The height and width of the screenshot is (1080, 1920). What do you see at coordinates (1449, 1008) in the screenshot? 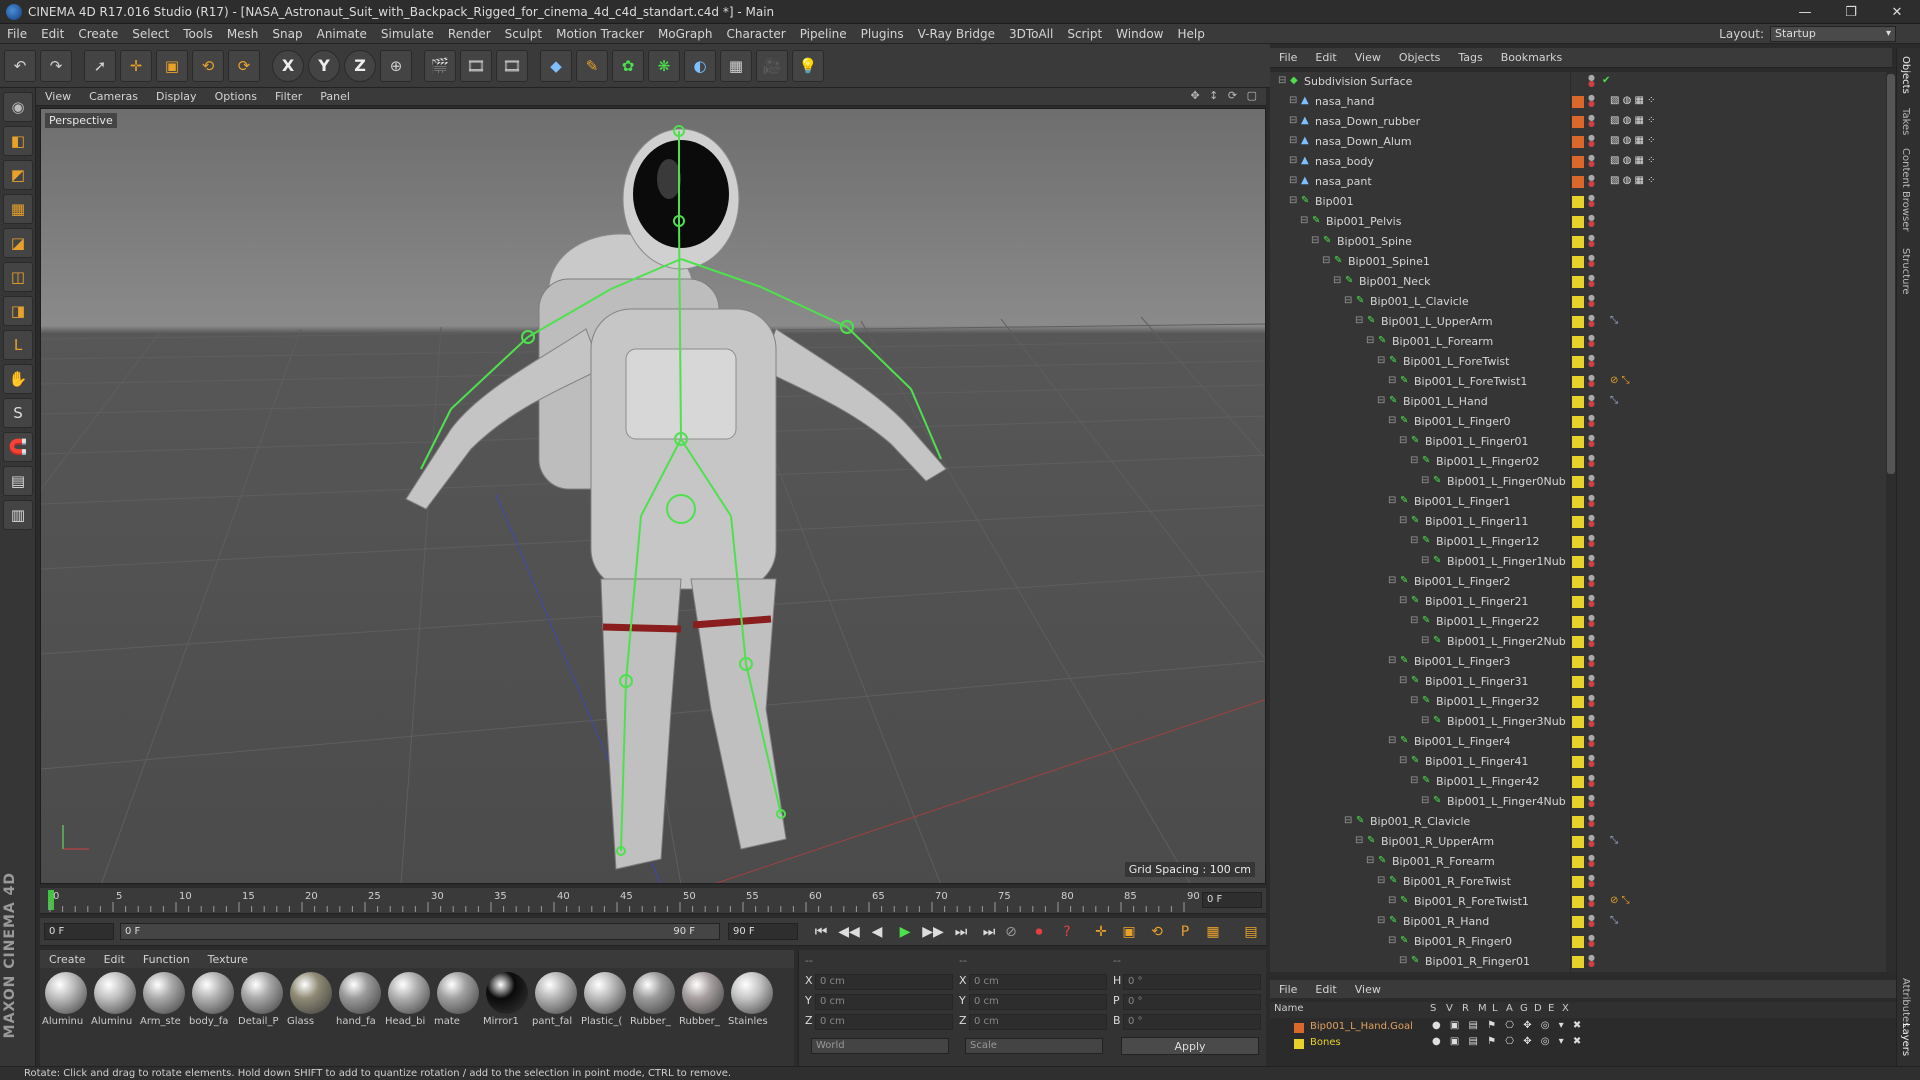
I see `layer-column-v: V` at bounding box center [1449, 1008].